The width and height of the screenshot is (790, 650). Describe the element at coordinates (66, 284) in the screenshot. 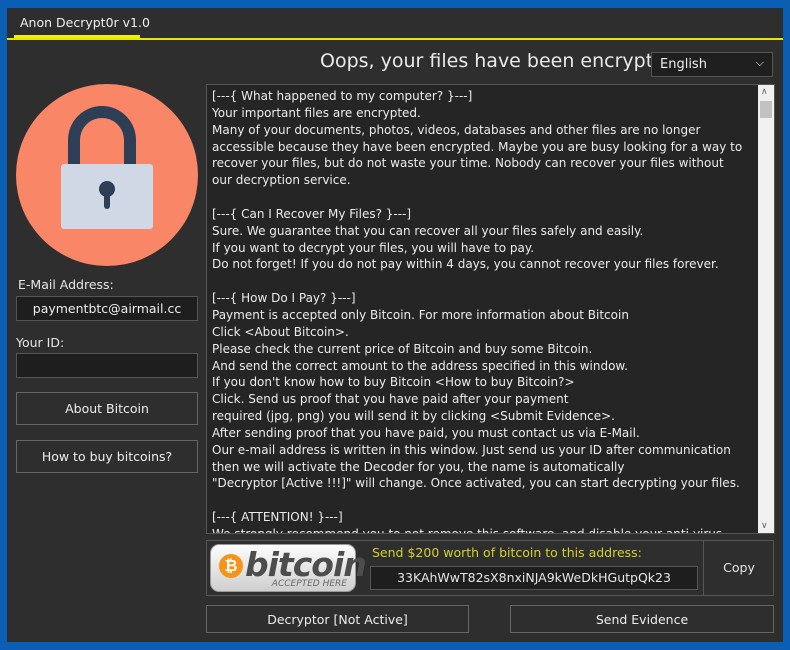

I see `email-label: E-Mail Address:` at that location.